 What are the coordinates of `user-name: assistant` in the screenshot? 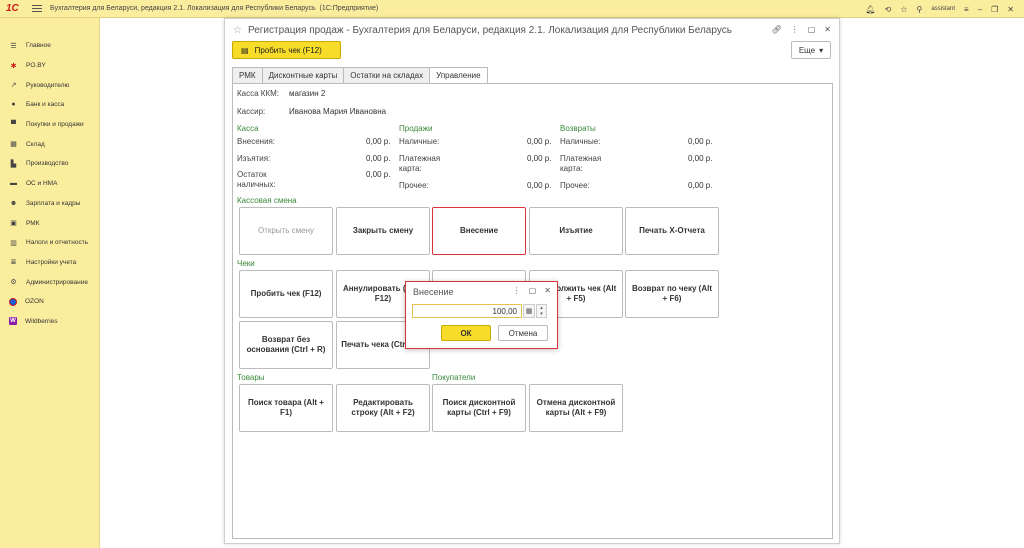 It's located at (943, 9).